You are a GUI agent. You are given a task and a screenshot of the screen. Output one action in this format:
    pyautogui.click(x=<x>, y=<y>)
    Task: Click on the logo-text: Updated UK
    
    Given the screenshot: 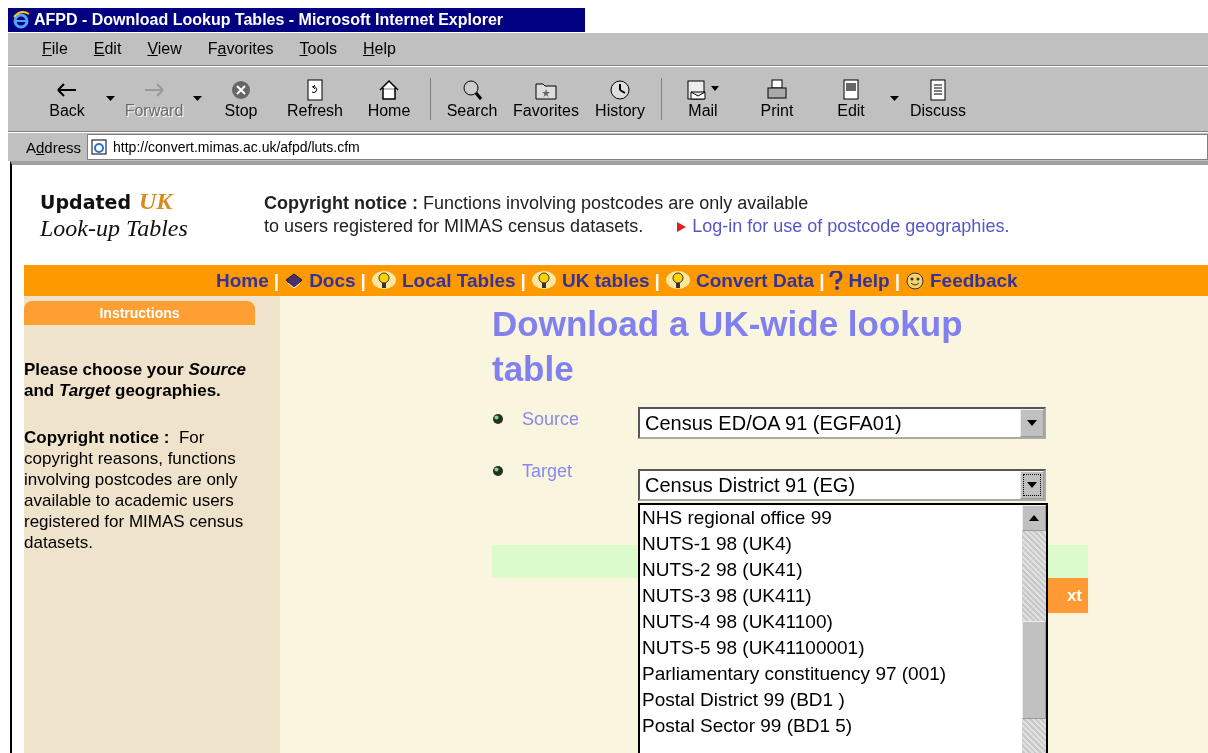 What is the action you would take?
    pyautogui.click(x=107, y=201)
    